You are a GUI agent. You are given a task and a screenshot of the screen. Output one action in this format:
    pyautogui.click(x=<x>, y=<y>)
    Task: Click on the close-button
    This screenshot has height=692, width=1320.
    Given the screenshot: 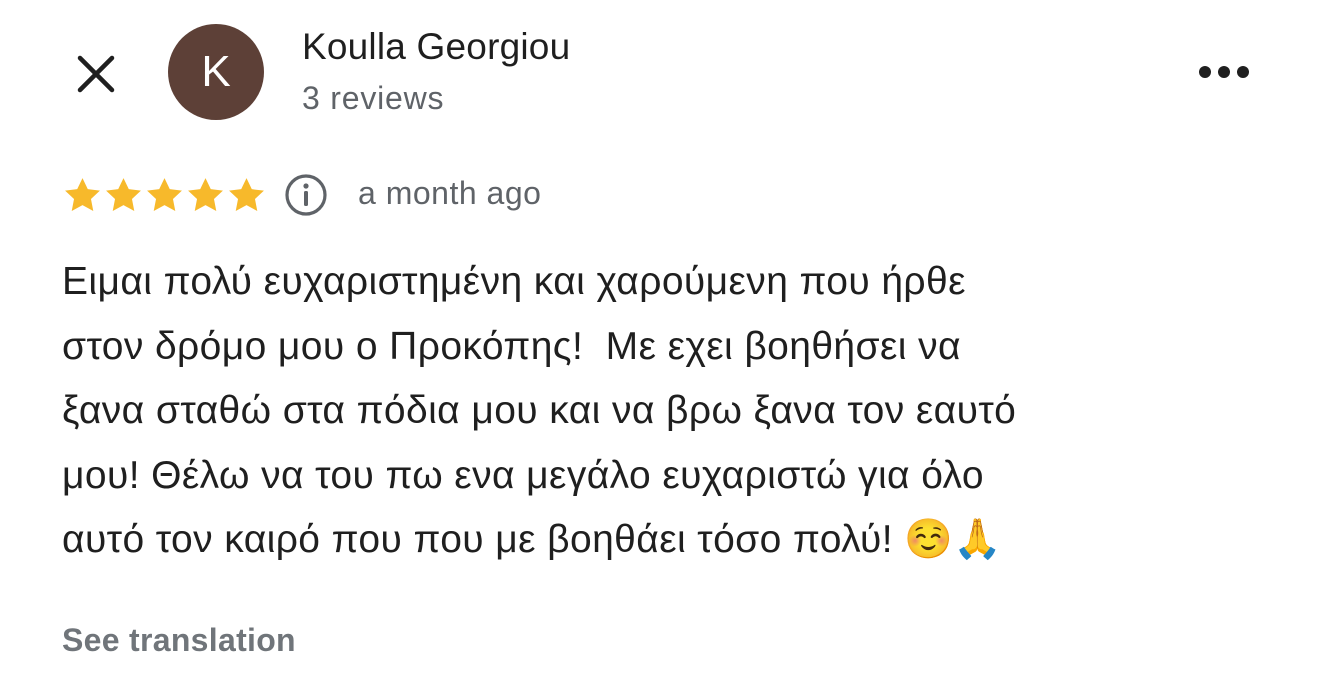 What is the action you would take?
    pyautogui.click(x=96, y=74)
    